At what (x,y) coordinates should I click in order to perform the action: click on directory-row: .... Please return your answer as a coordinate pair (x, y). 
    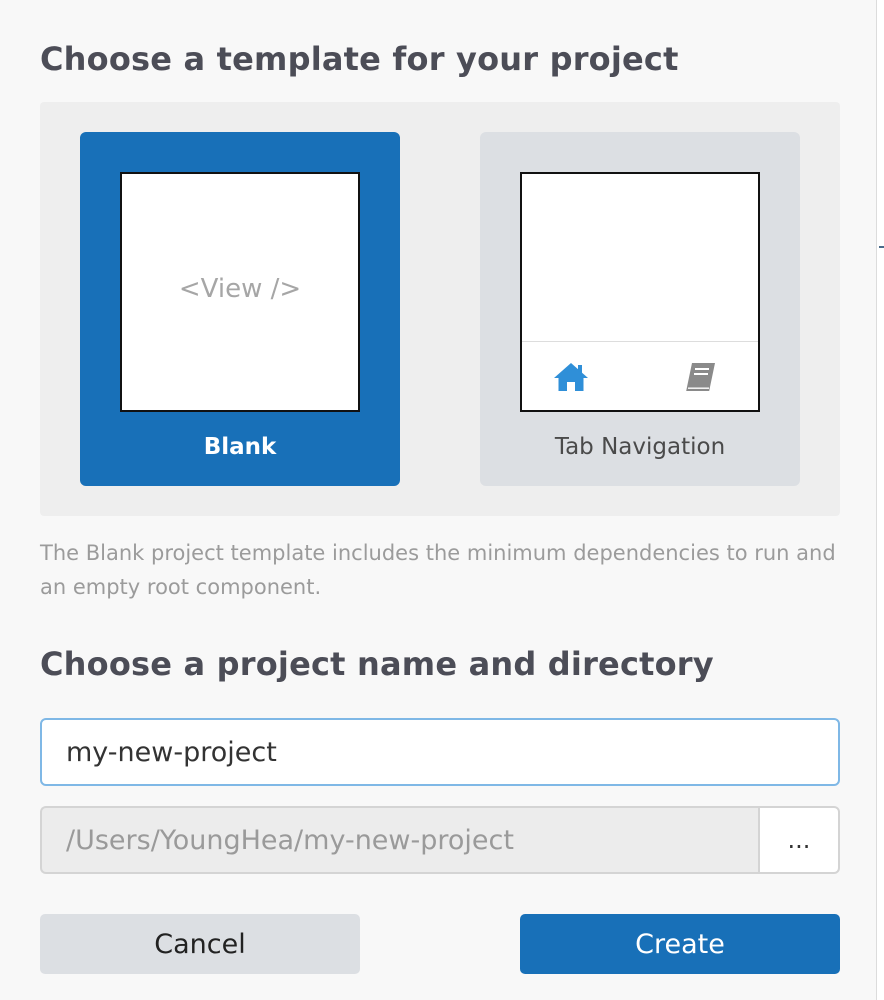
    Looking at the image, I should click on (440, 840).